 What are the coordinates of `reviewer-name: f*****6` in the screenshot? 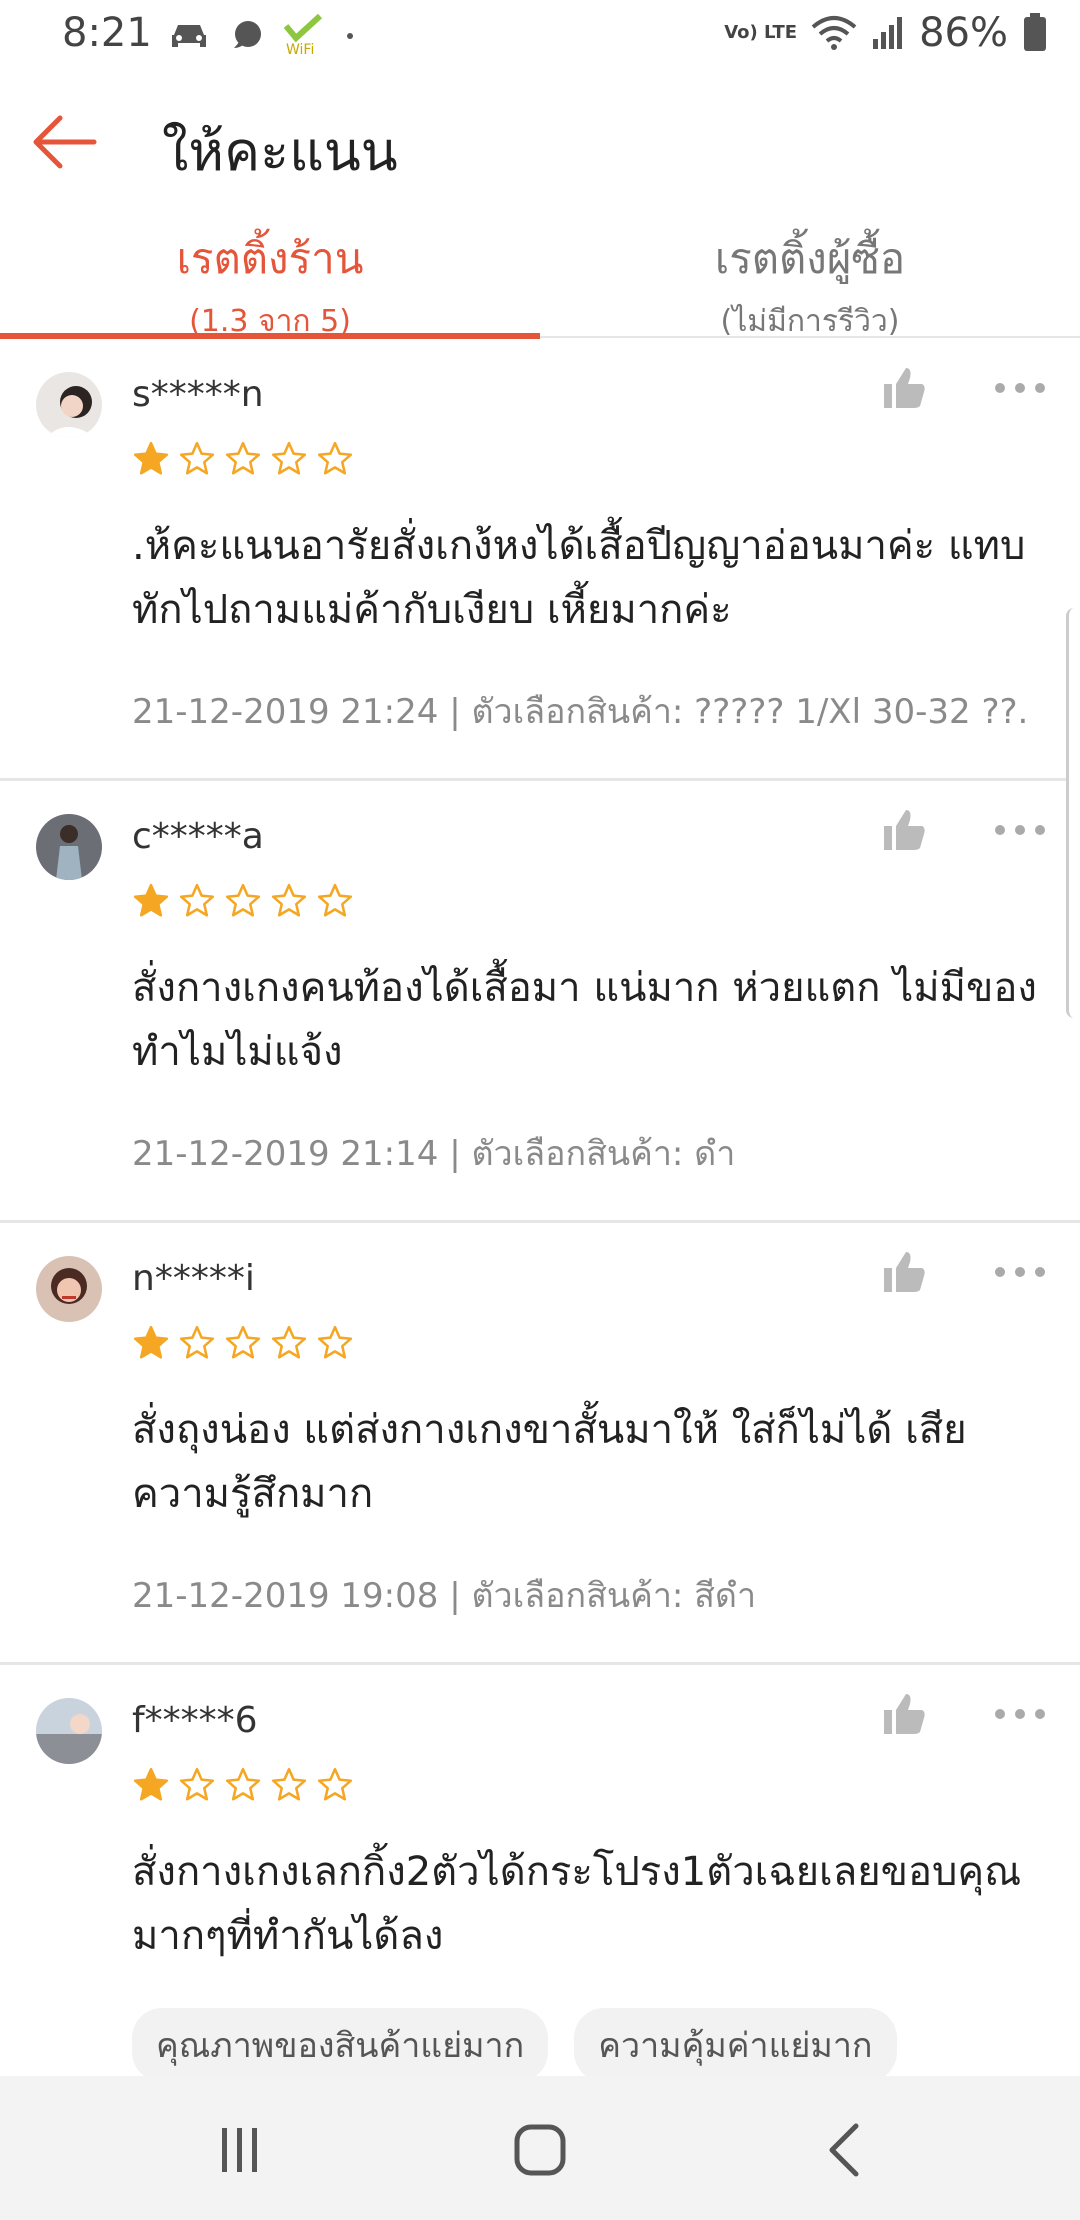 It's located at (195, 1720).